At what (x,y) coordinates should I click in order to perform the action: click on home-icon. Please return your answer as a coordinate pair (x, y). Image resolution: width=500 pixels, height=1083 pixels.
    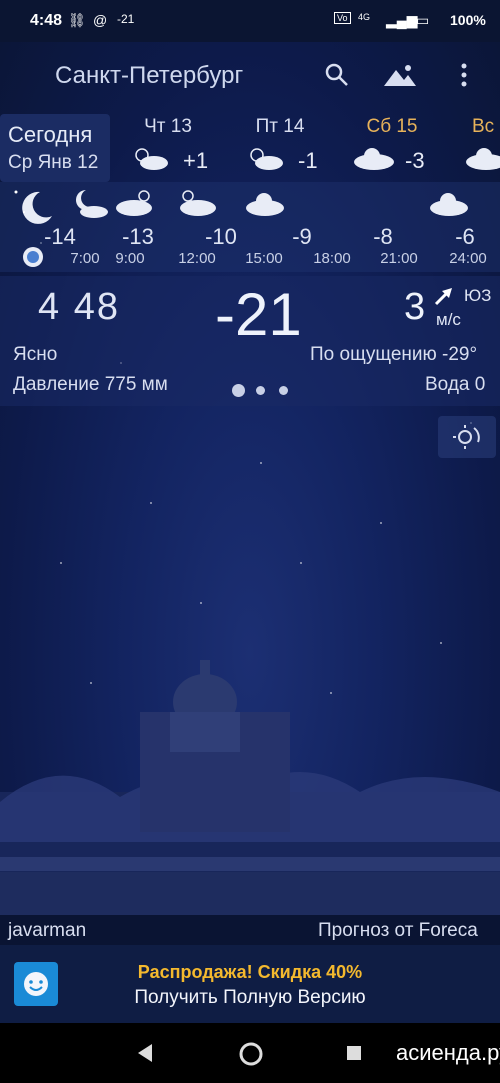
    Looking at the image, I should click on (251, 1054).